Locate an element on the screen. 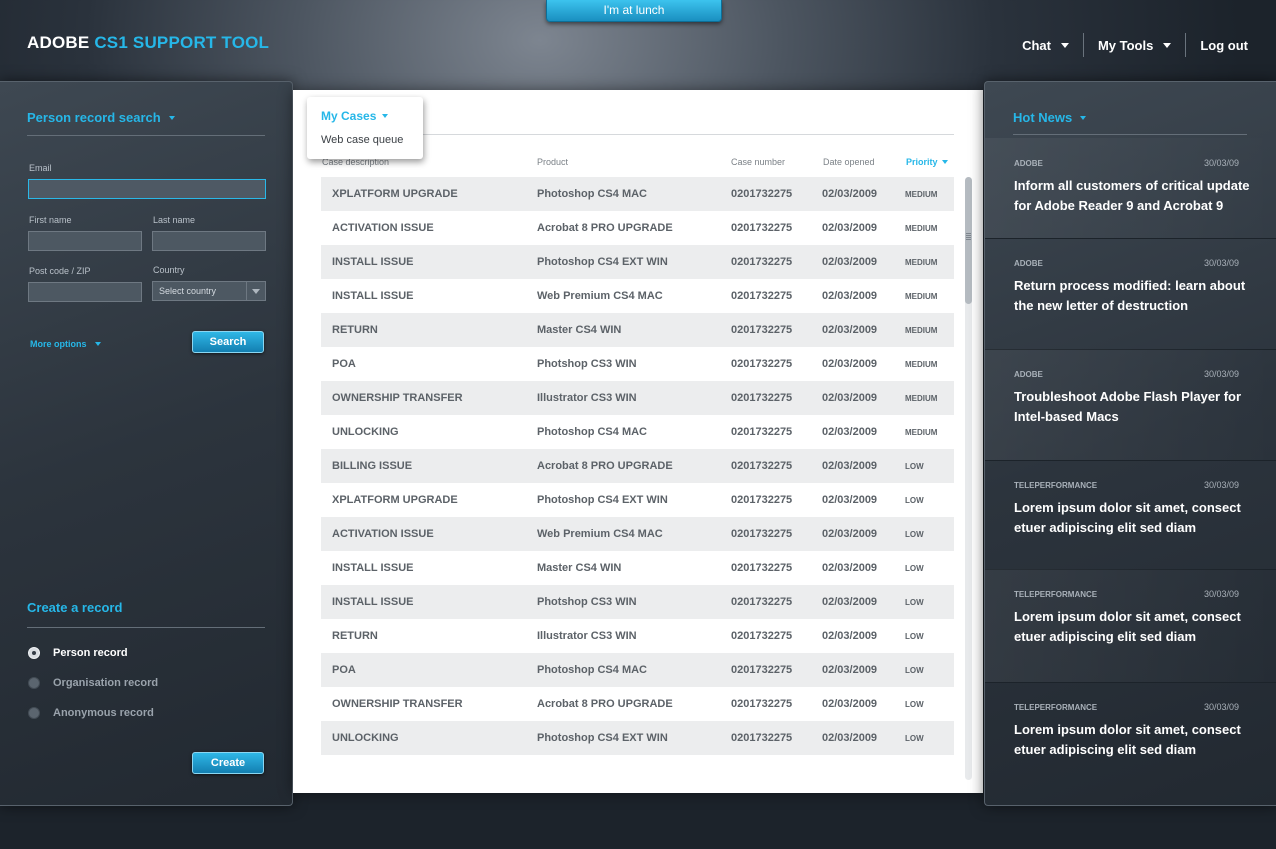  news-source: ADOBE is located at coordinates (1028, 263).